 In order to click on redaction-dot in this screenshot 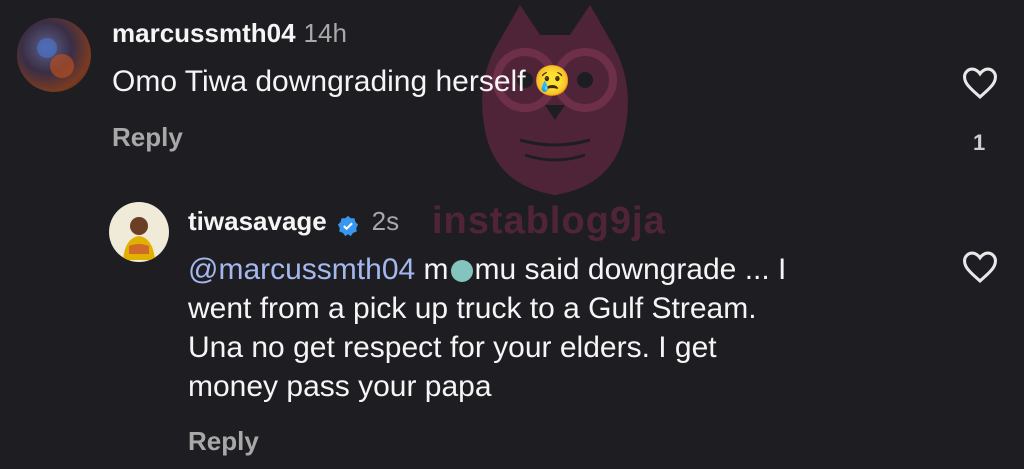, I will do `click(461, 271)`.